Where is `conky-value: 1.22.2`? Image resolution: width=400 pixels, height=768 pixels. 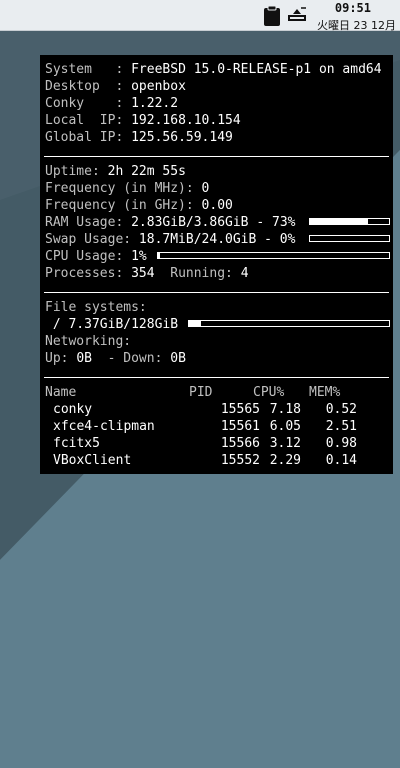 conky-value: 1.22.2 is located at coordinates (155, 103).